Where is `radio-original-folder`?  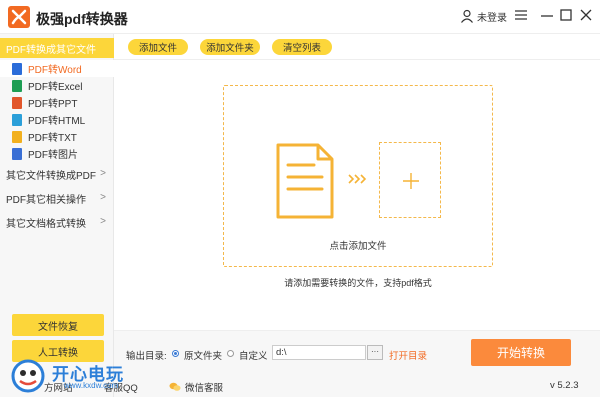 radio-original-folder is located at coordinates (175, 353).